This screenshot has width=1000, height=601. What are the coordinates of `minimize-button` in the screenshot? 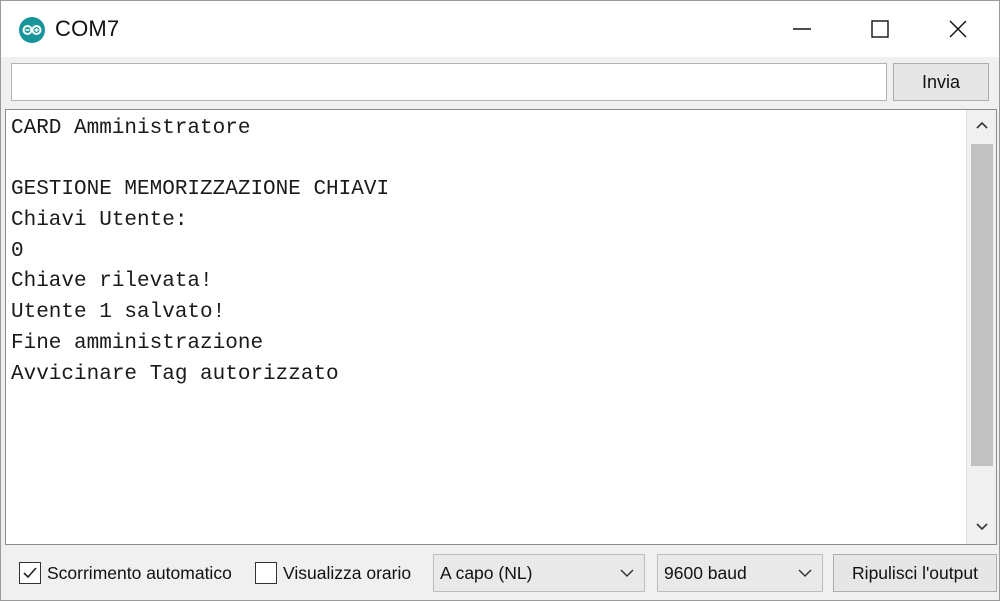 It's located at (802, 29).